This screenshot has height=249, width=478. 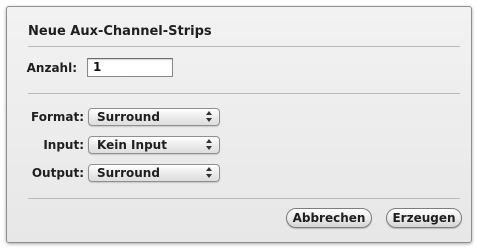 What do you see at coordinates (63, 145) in the screenshot?
I see `input-label: Input:` at bounding box center [63, 145].